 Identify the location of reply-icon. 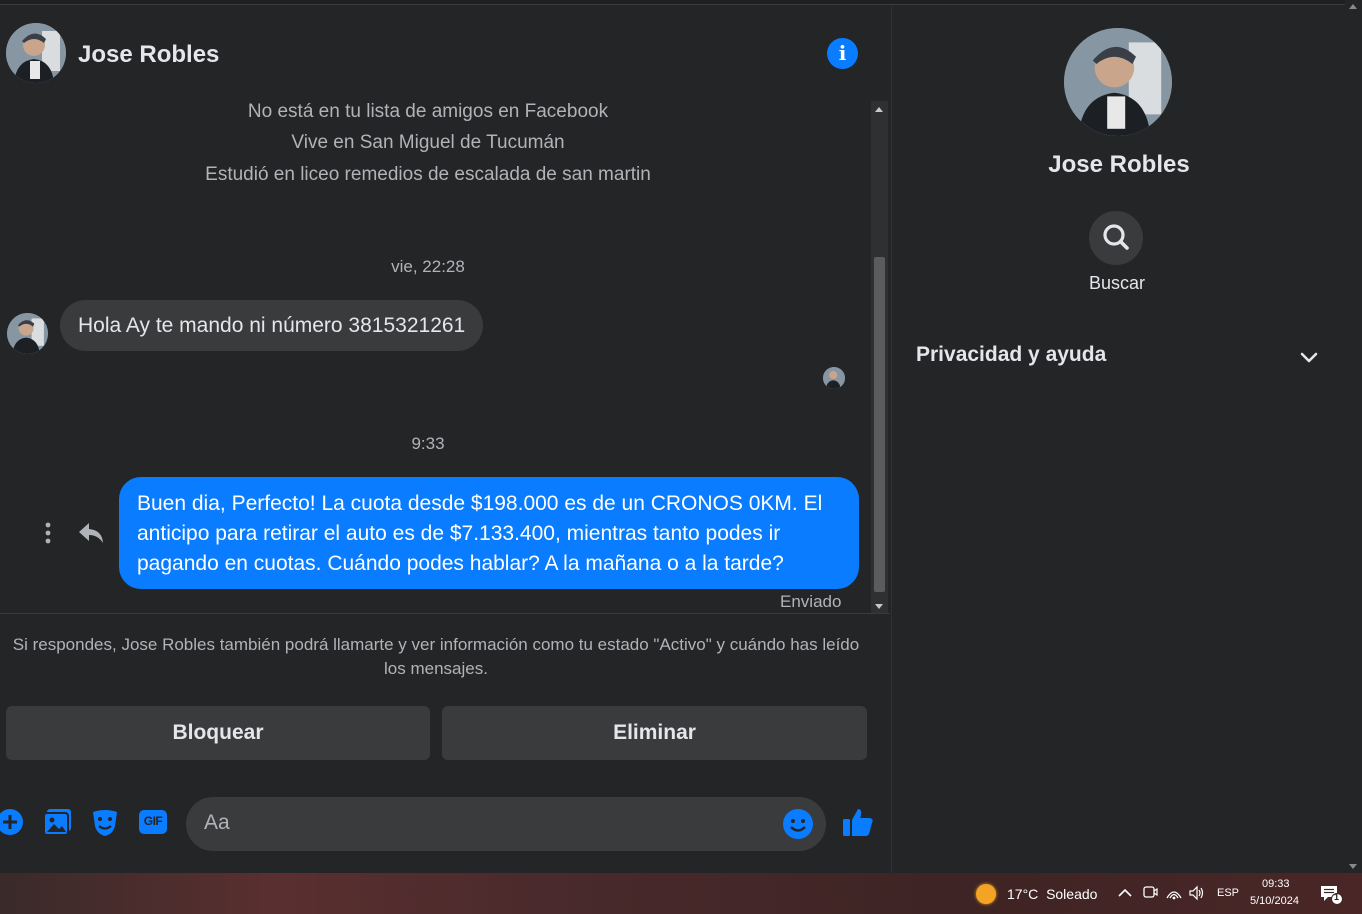
(91, 533).